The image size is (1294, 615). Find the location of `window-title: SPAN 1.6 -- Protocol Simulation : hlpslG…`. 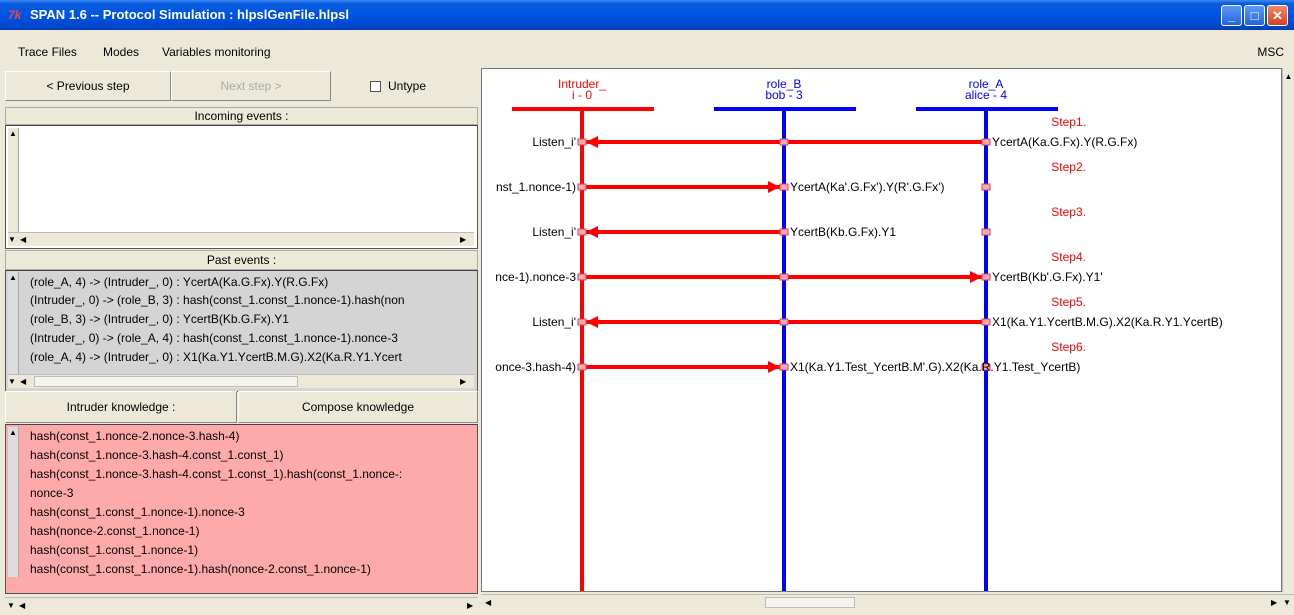

window-title: SPAN 1.6 -- Protocol Simulation : hlpslG… is located at coordinates (190, 14).